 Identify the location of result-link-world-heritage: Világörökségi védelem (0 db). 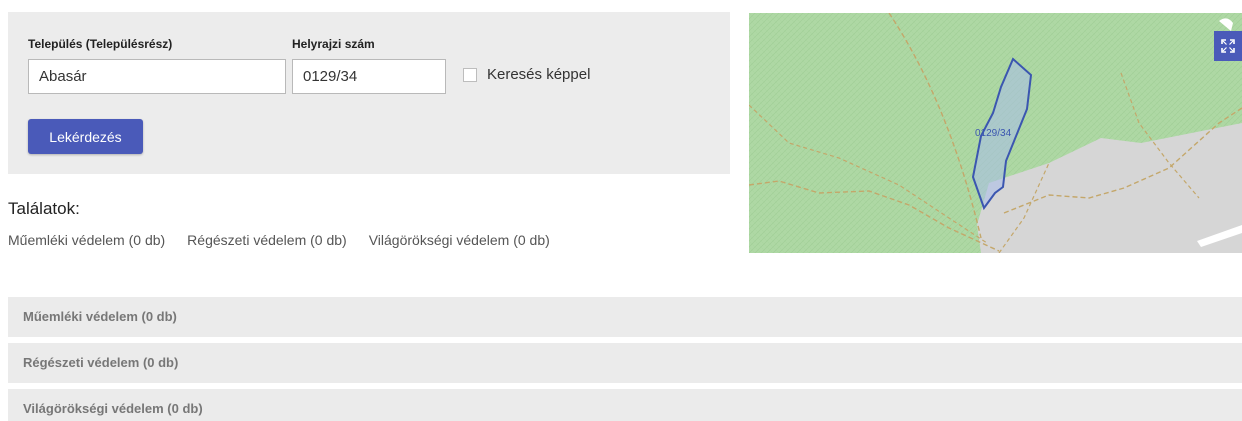
(459, 240).